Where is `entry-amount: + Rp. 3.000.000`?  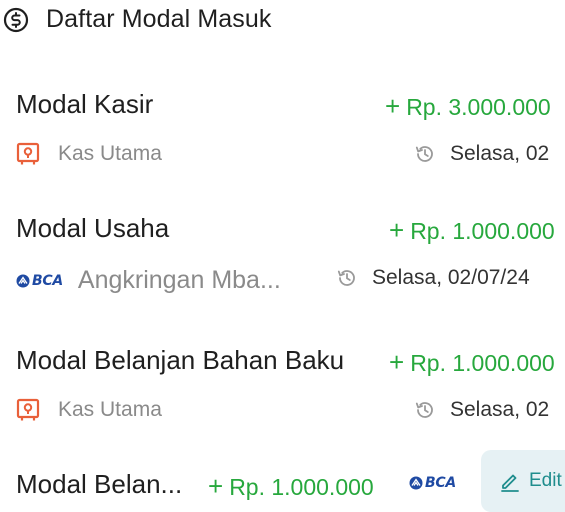
entry-amount: + Rp. 3.000.000 is located at coordinates (468, 106).